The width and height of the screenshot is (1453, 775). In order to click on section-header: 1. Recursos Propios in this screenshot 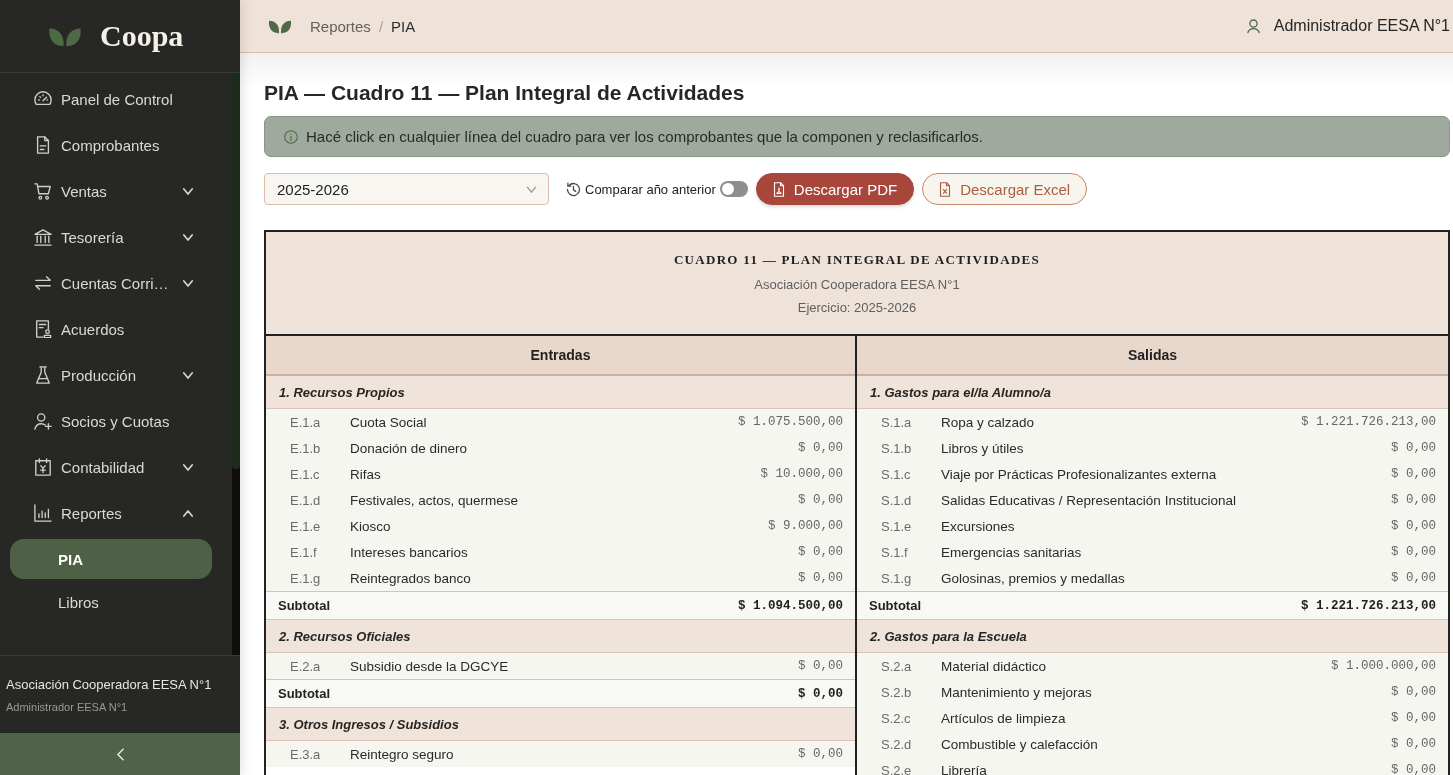, I will do `click(560, 392)`.